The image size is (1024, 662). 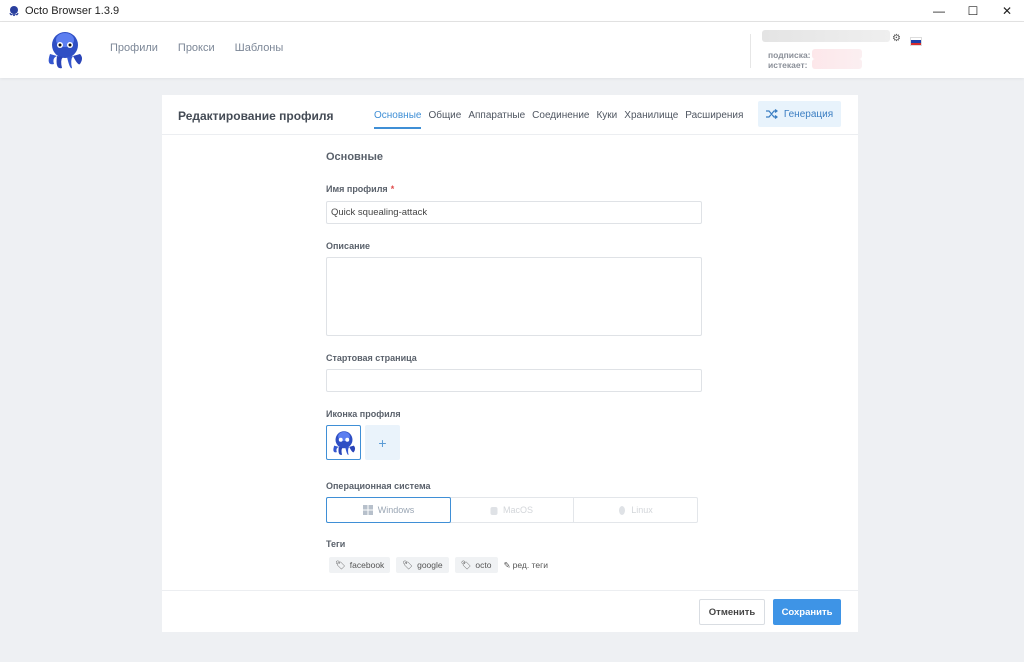 I want to click on tag-item: 🏷 facebook, so click(x=360, y=565).